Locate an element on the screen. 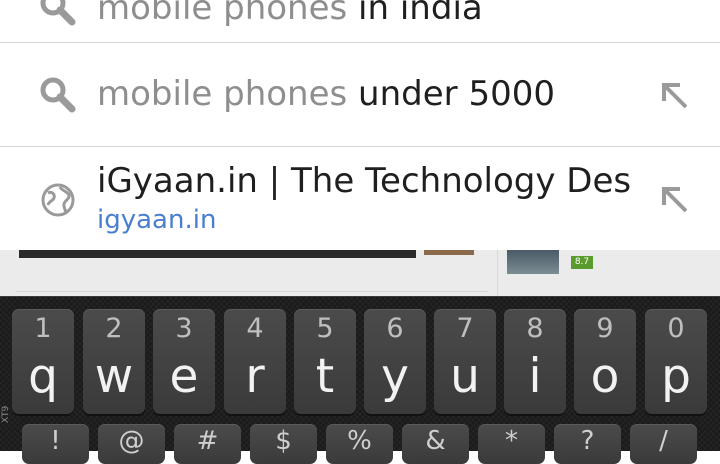  suggestion-url: igyaan.in is located at coordinates (157, 220).